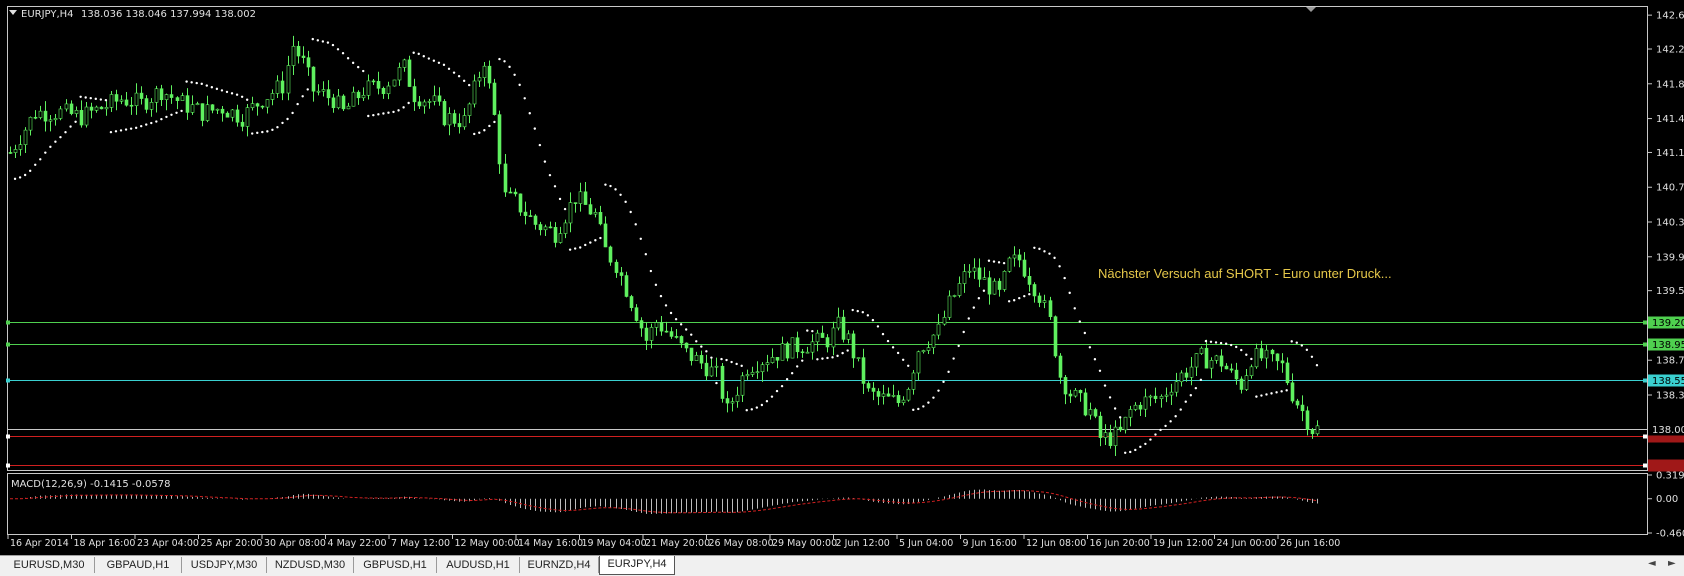 The width and height of the screenshot is (1684, 576). I want to click on time-tick-label: 24 Jun 00:00, so click(1247, 543).